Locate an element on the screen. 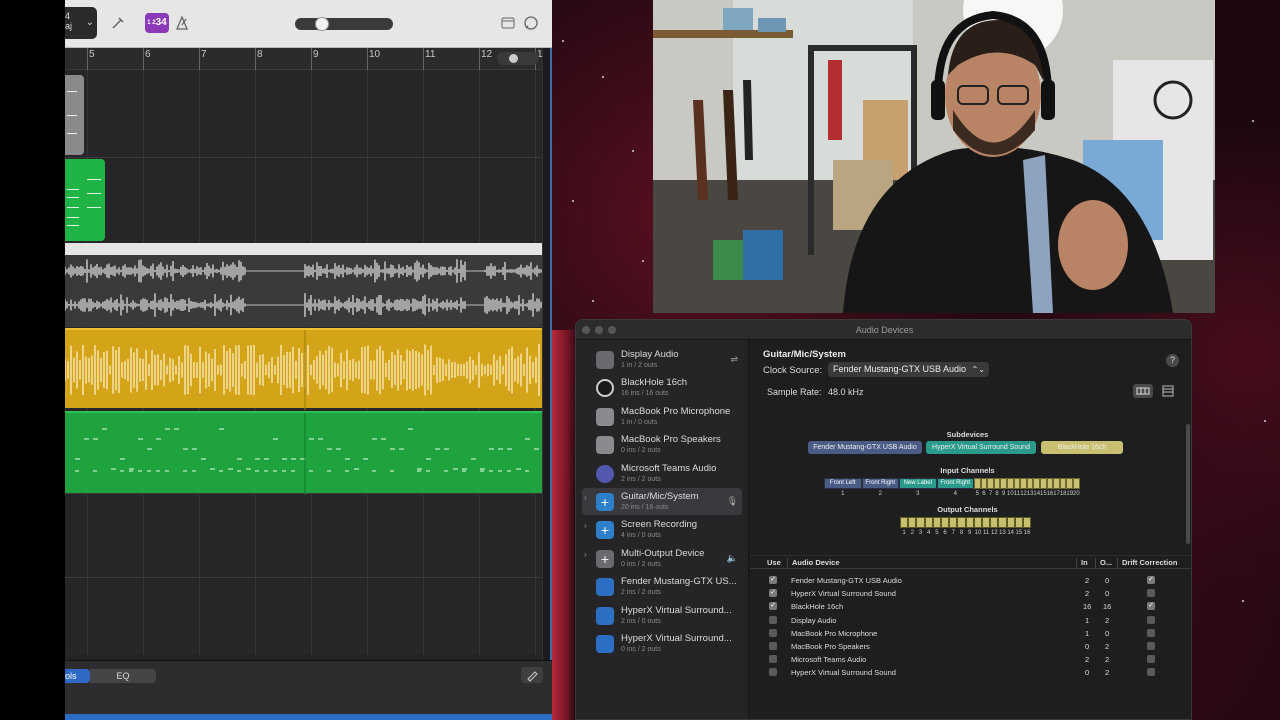 Image resolution: width=1280 pixels, height=720 pixels. subdevice-chip: HyperX Virtual Surround Sound is located at coordinates (981, 447).